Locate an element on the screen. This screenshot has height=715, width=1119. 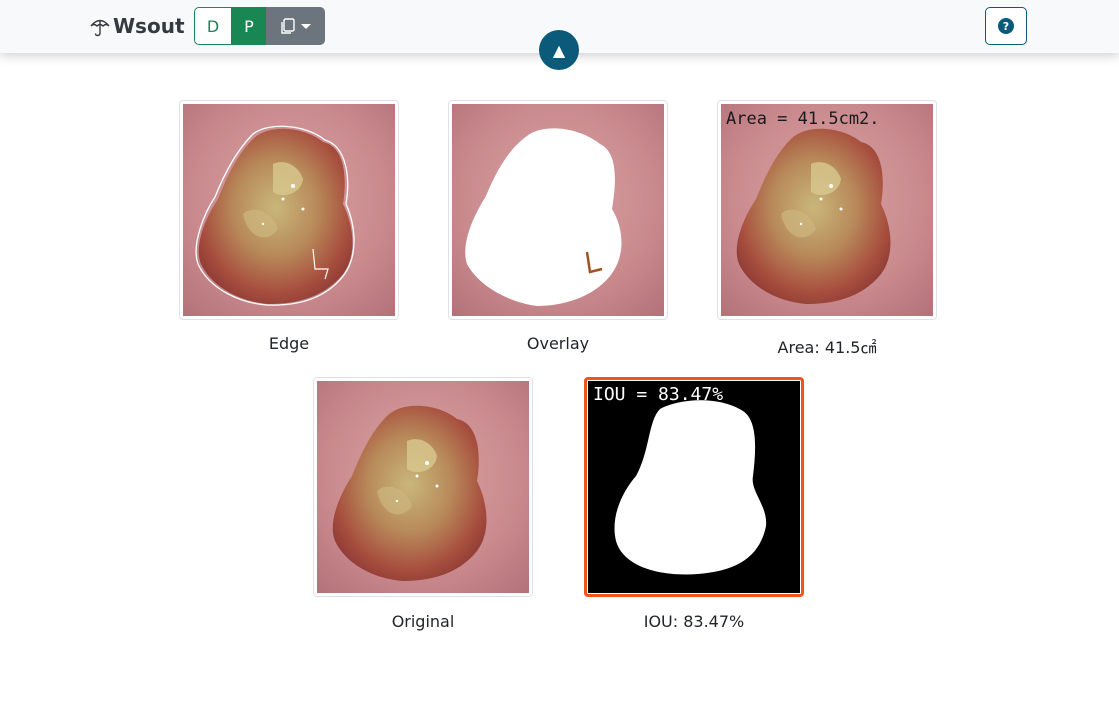
brand: Wsout is located at coordinates (137, 26).